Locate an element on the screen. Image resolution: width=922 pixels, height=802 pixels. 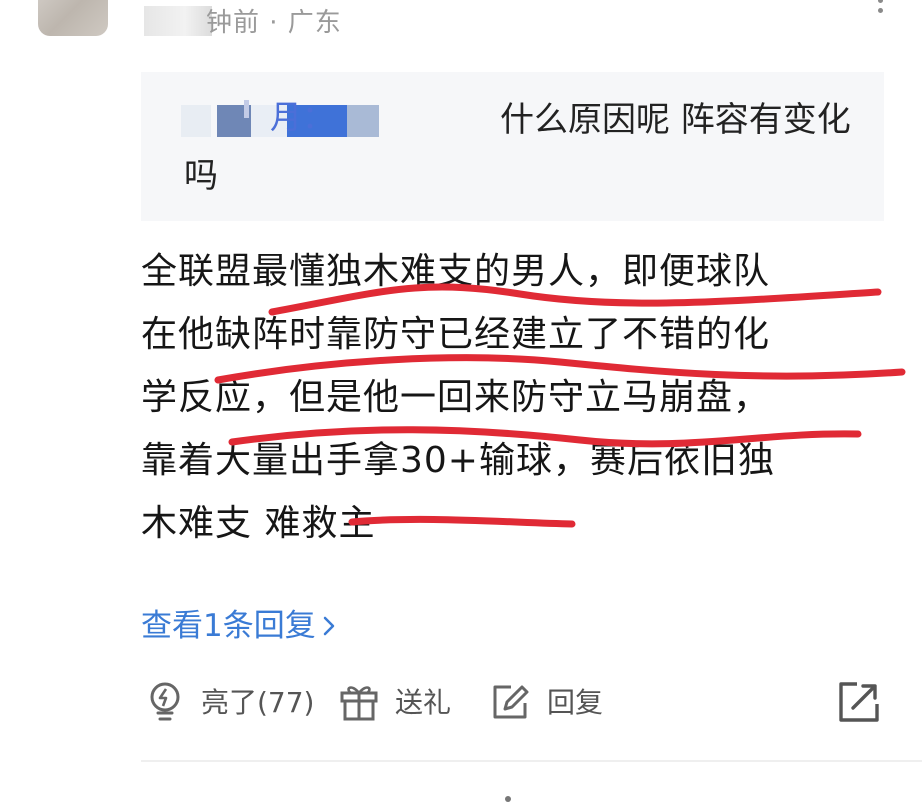
page-dot is located at coordinates (508, 799).